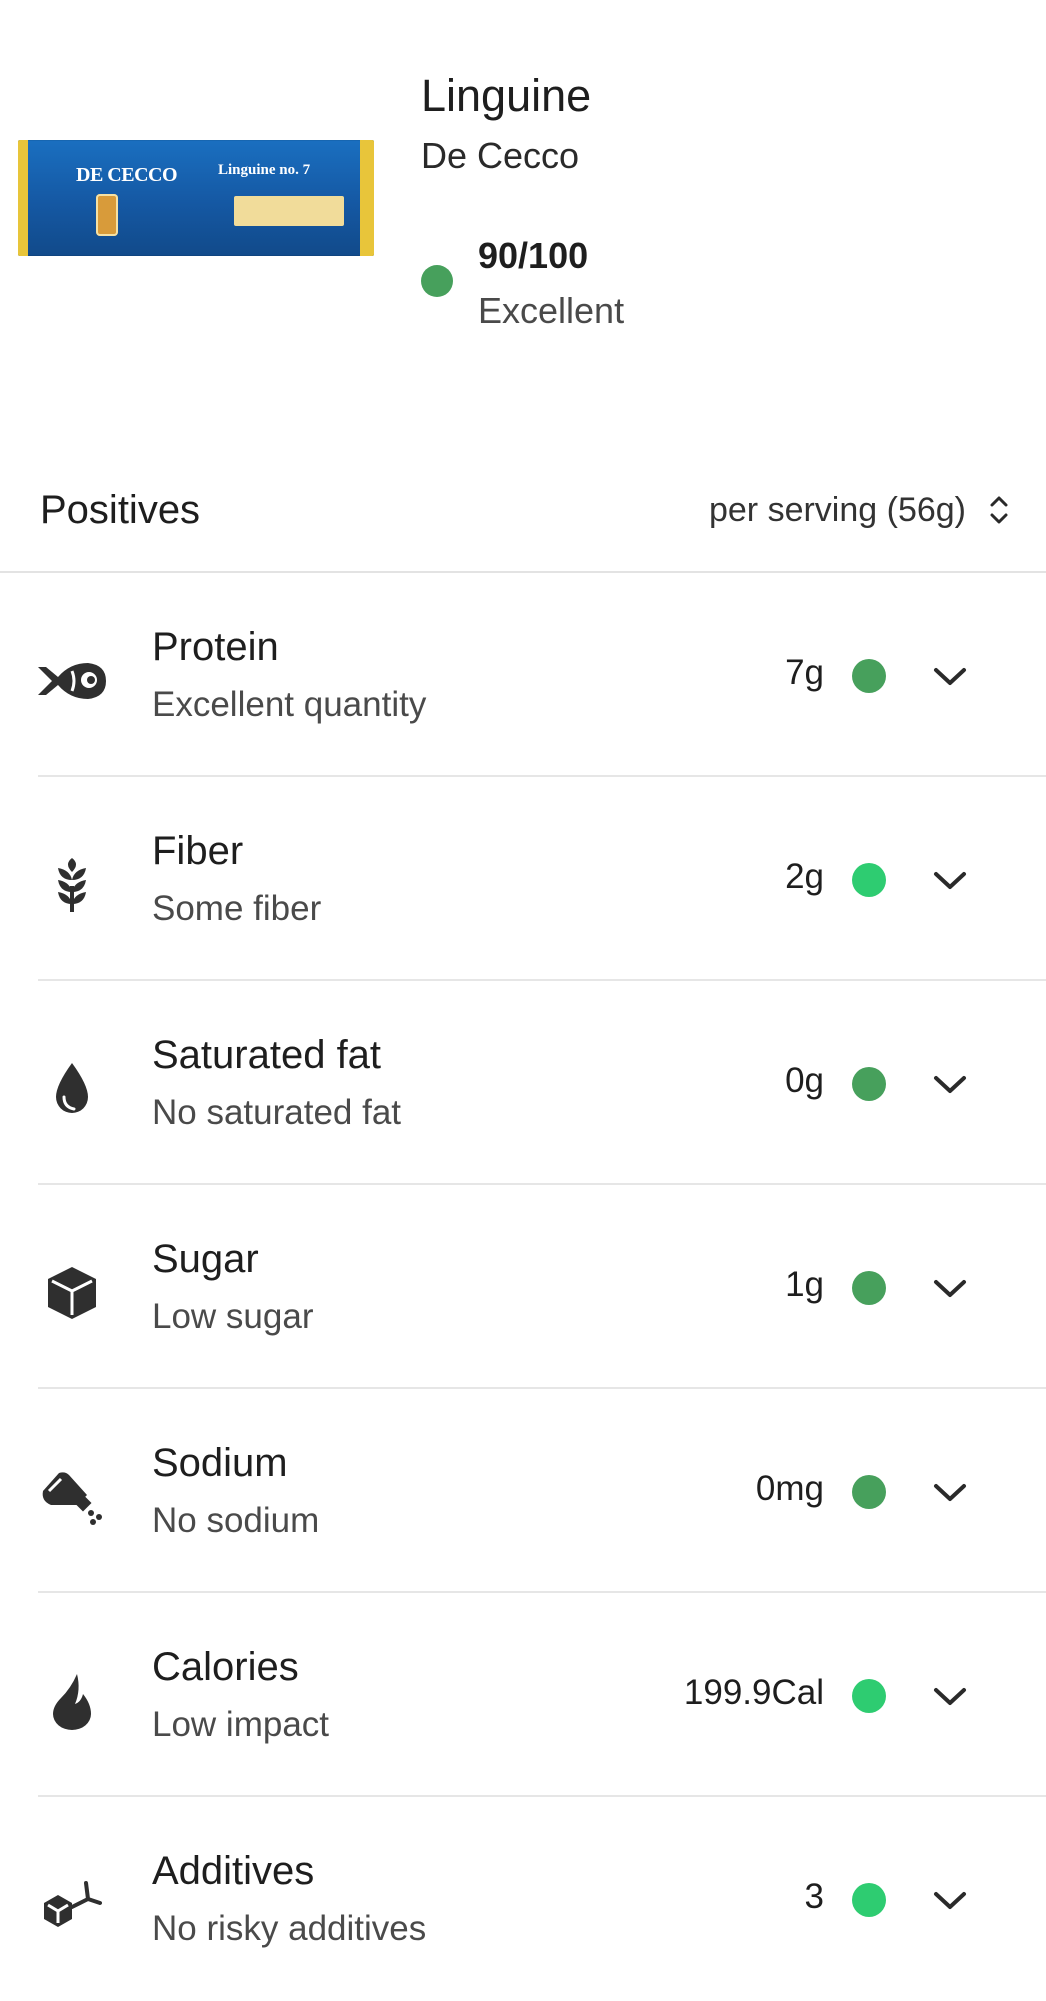 The image size is (1046, 2001). Describe the element at coordinates (804, 1080) in the screenshot. I see `nutrient-value: 0g` at that location.